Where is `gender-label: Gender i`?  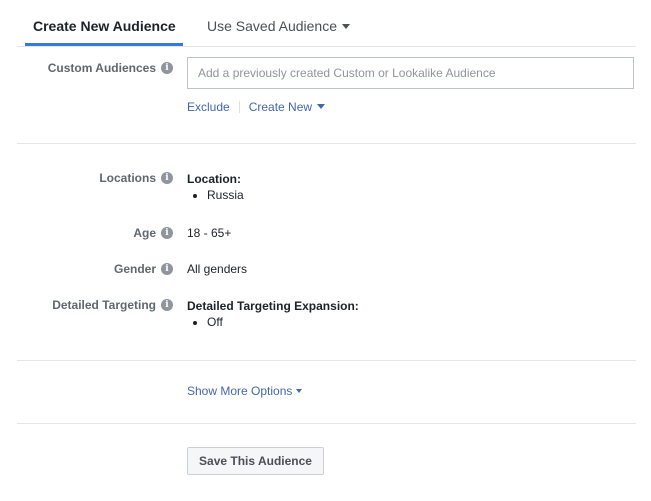 gender-label: Gender i is located at coordinates (143, 269).